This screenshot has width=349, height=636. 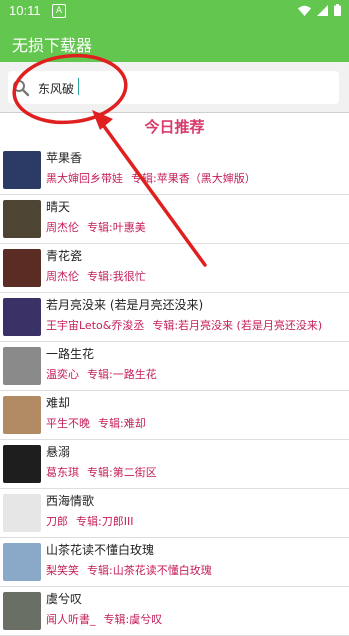 I want to click on song-meta: 温奕心 专辑:一路生花, so click(x=105, y=374).